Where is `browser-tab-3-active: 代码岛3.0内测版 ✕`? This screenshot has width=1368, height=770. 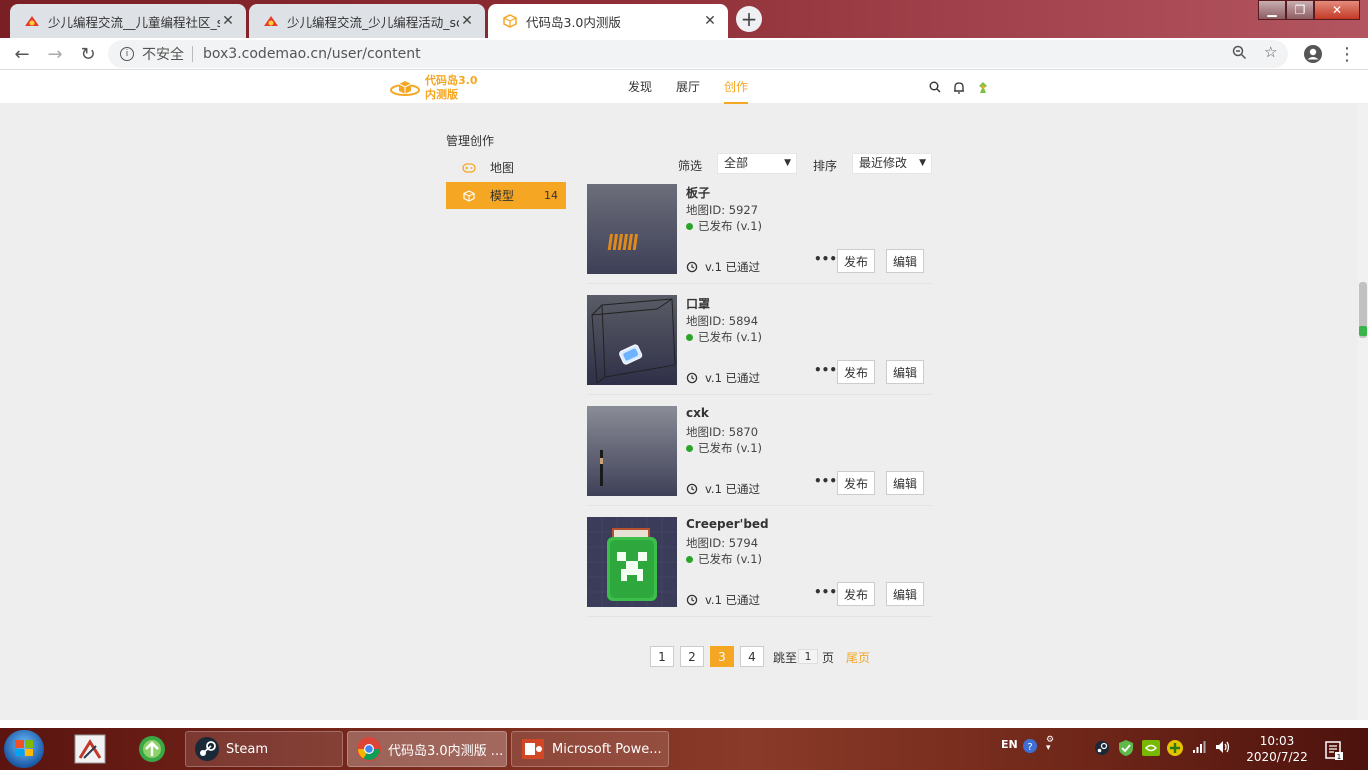
browser-tab-3-active: 代码岛3.0内测版 ✕ is located at coordinates (608, 21).